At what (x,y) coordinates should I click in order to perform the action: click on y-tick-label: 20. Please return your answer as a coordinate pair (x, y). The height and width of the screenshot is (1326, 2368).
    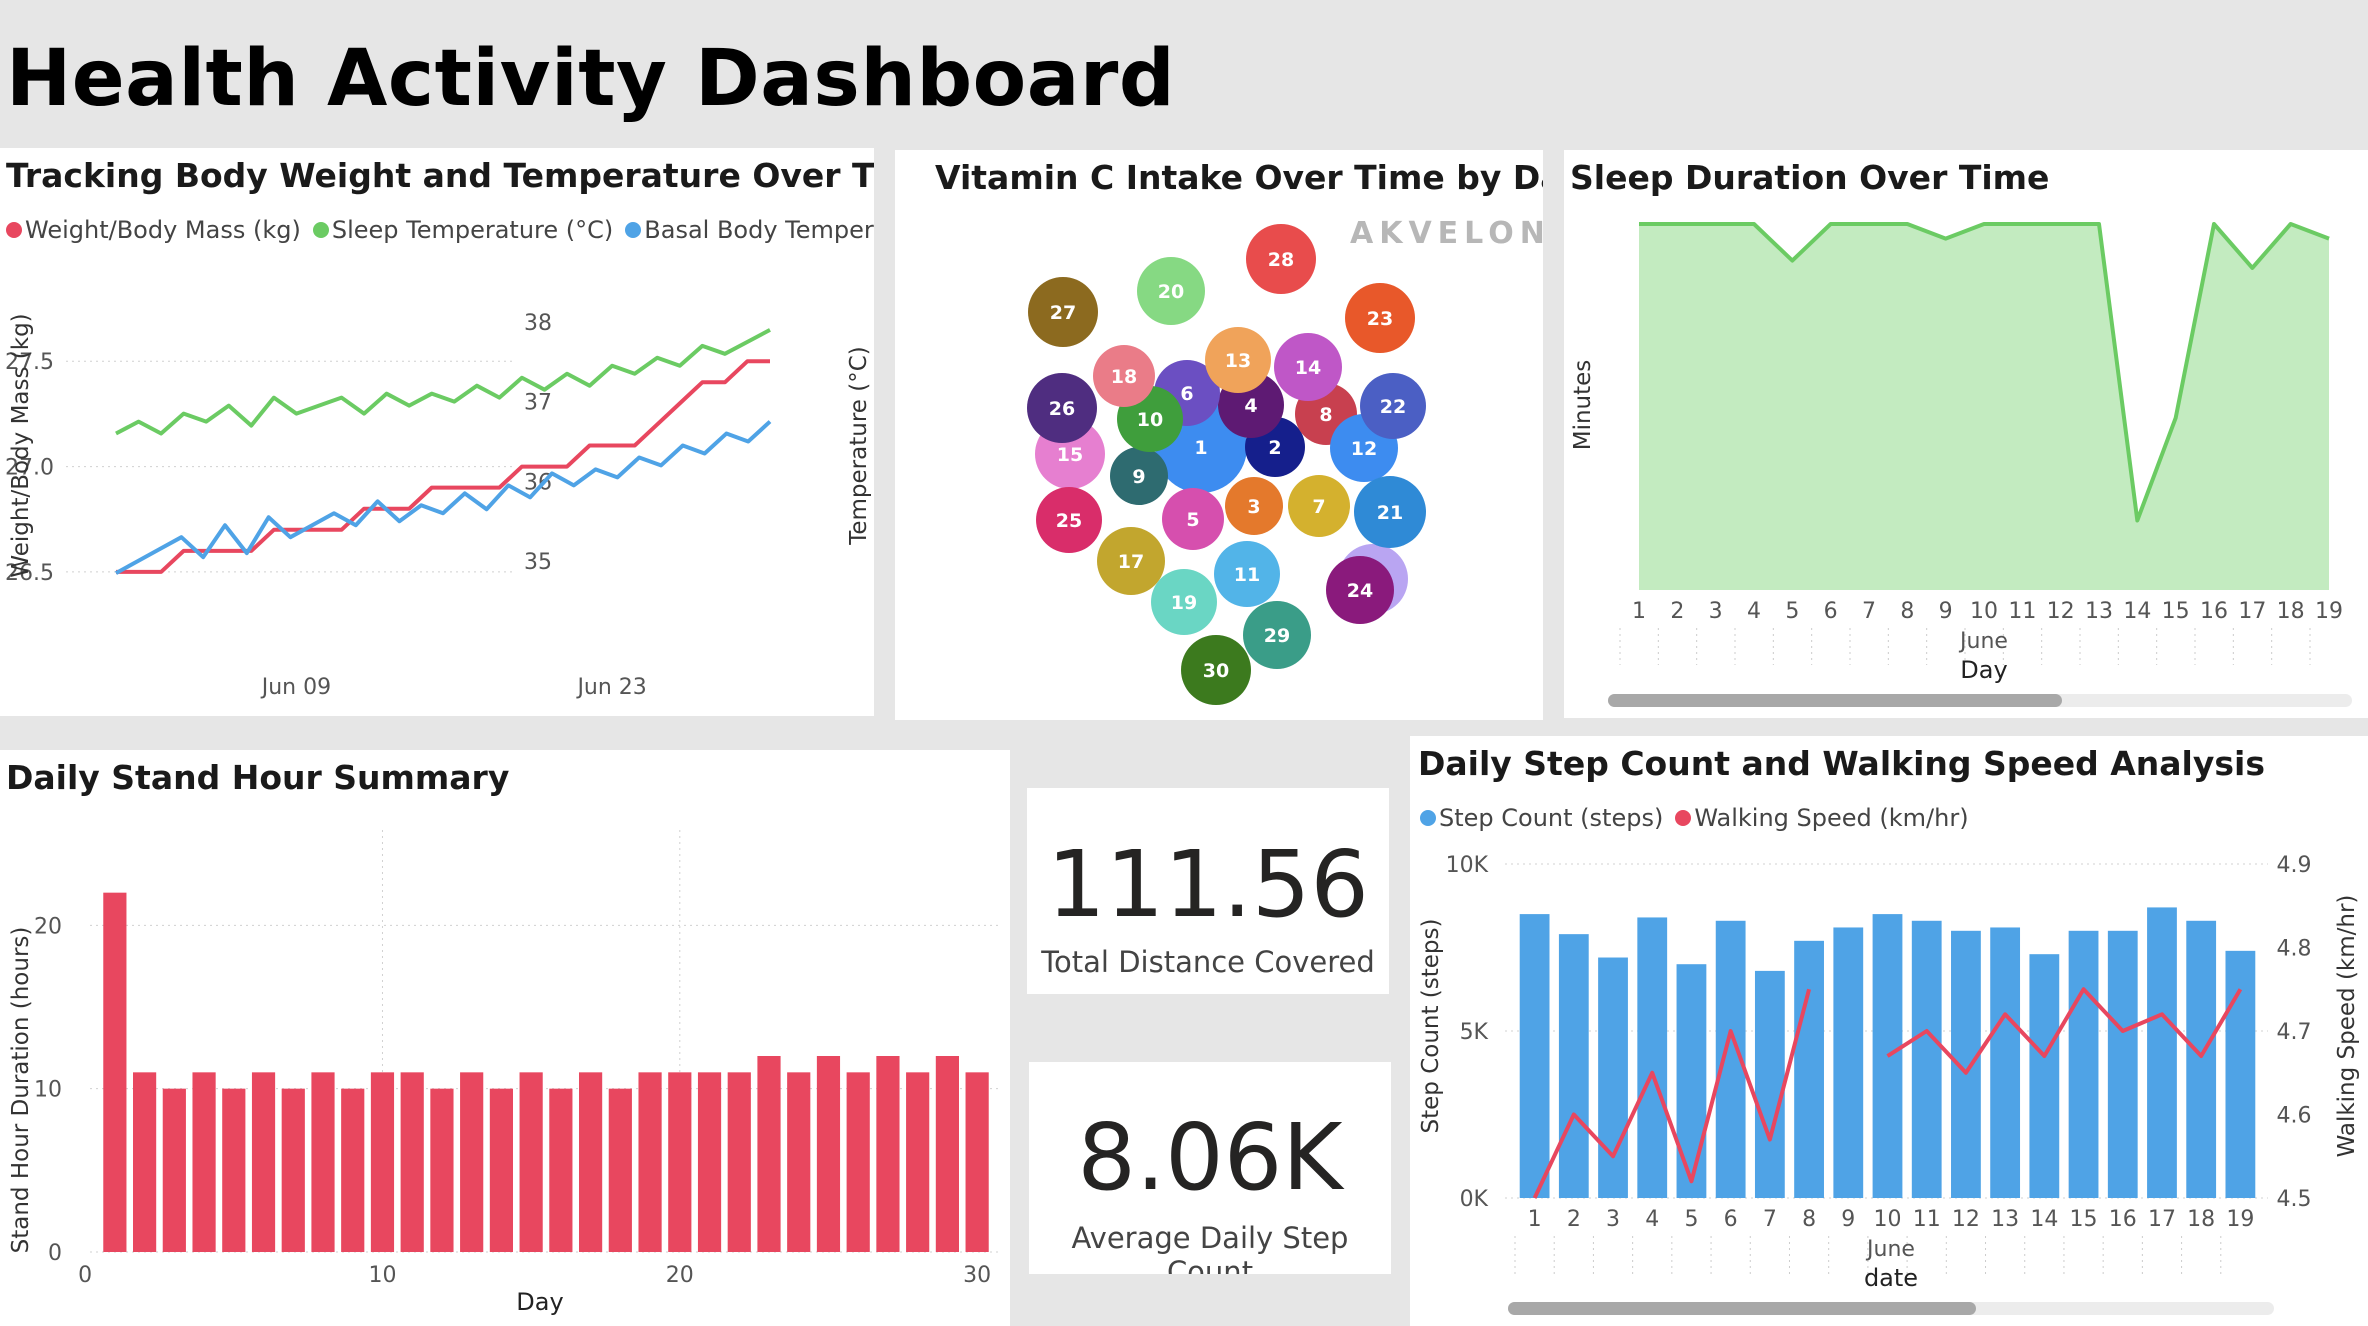
    Looking at the image, I should click on (48, 926).